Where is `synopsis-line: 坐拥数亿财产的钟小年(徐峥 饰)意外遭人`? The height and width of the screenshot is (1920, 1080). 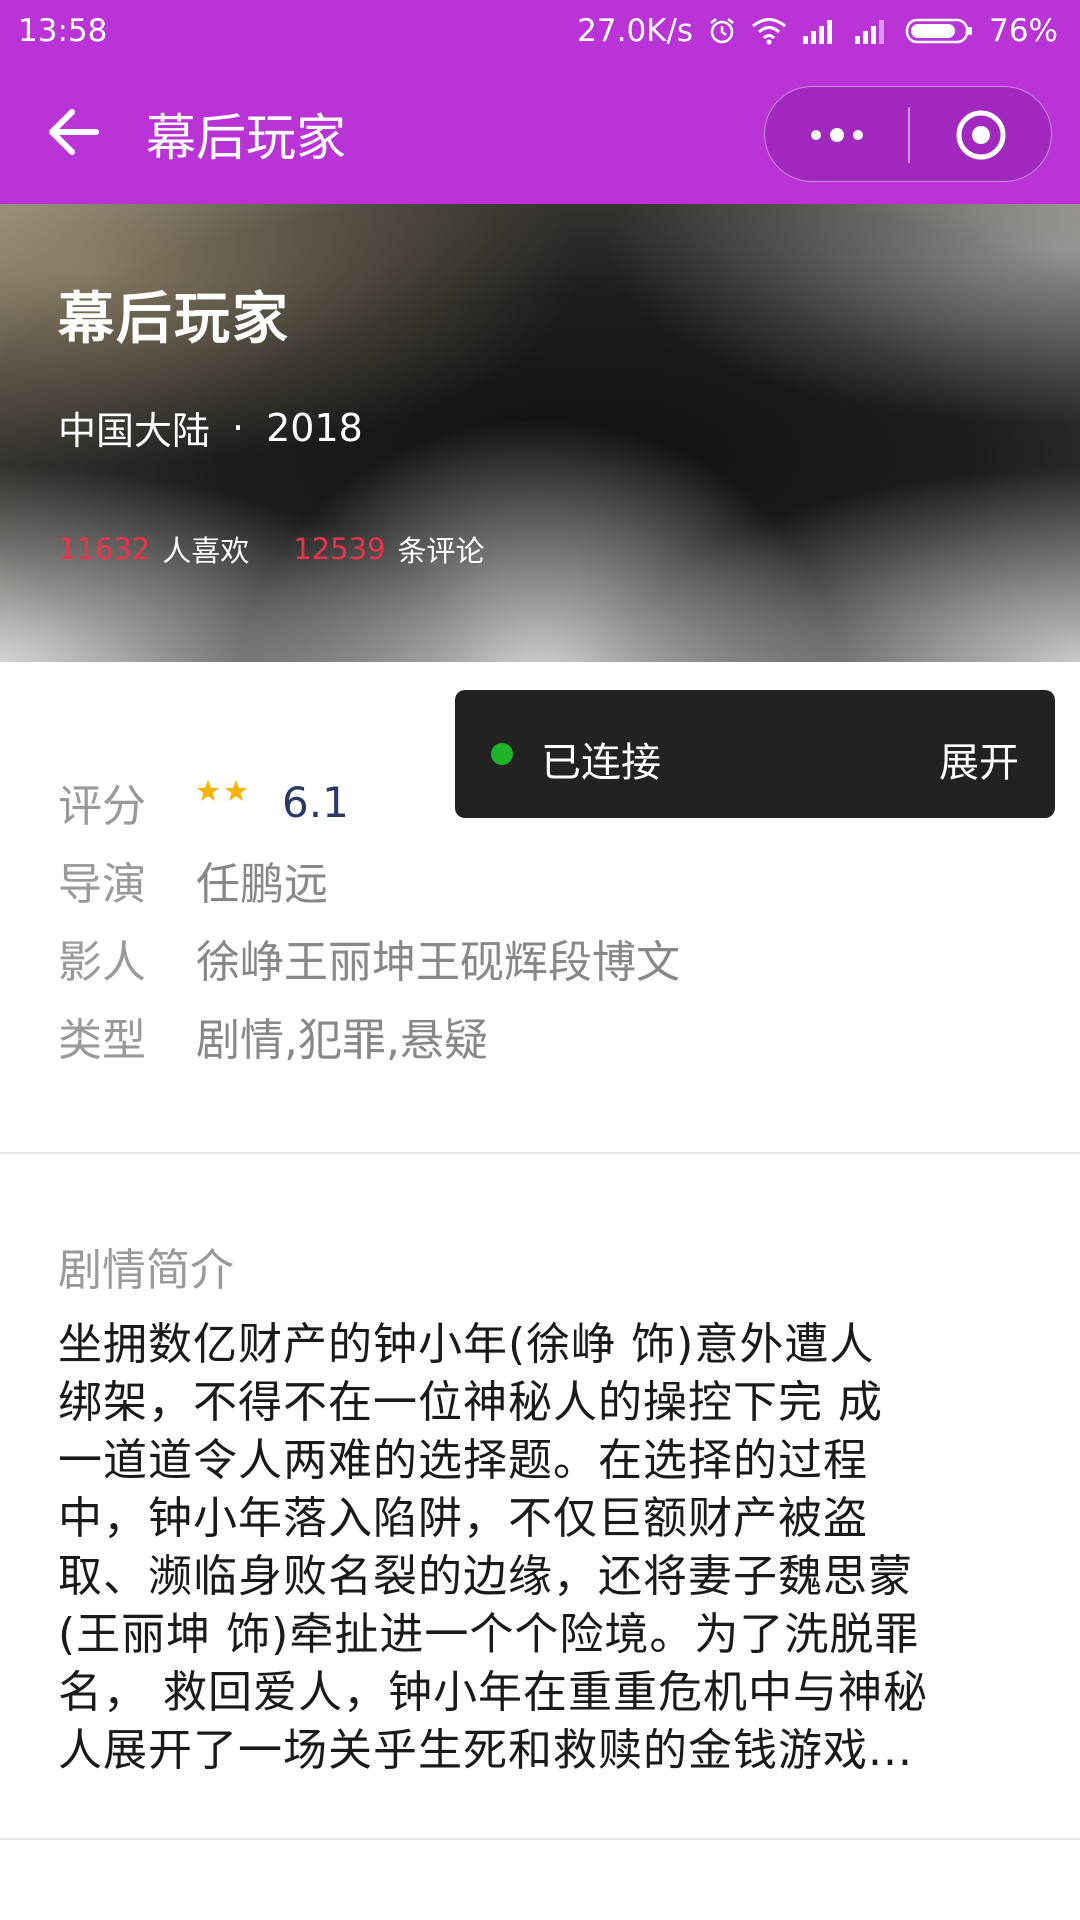 synopsis-line: 坐拥数亿财产的钟小年(徐峥 饰)意外遭人 is located at coordinates (466, 1344).